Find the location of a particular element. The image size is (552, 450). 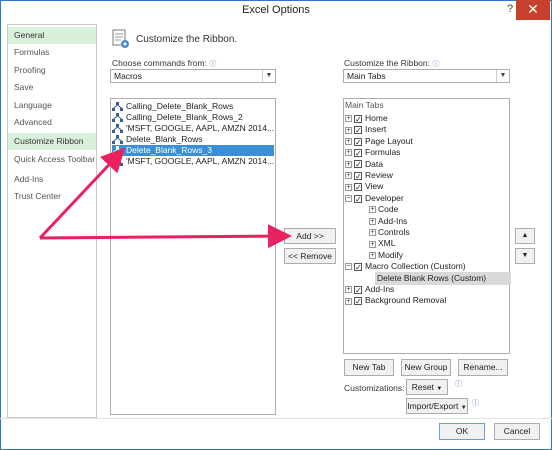

arrow-to-add is located at coordinates (165, 236).